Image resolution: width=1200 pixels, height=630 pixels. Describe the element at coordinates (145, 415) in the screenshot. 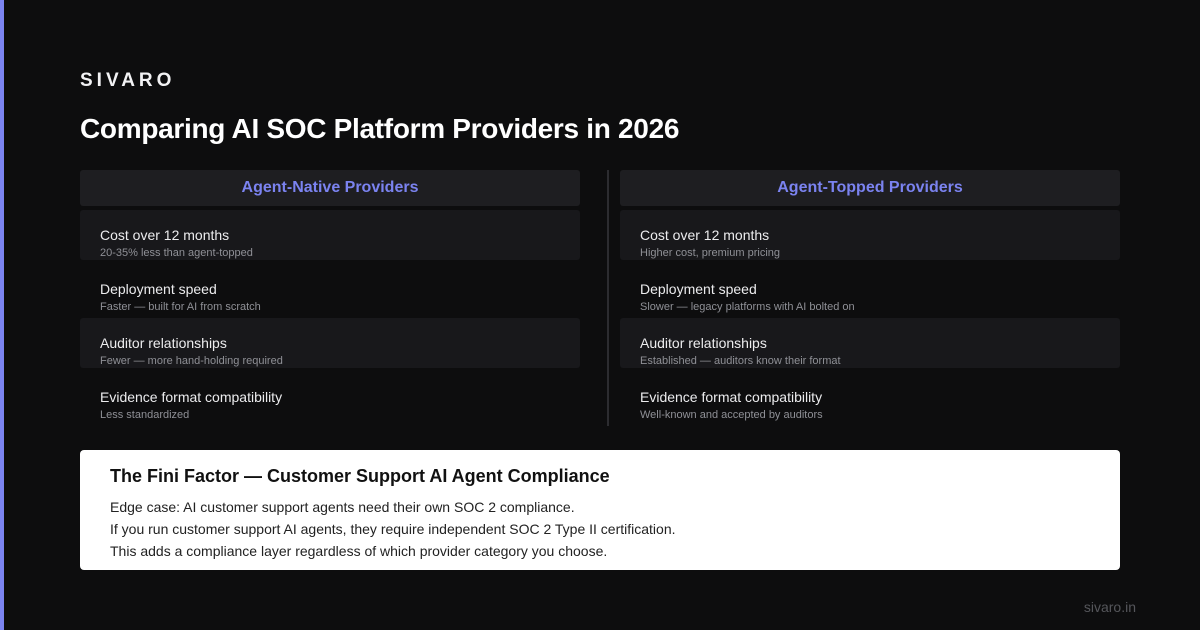

I see `row-description: Less standardized` at that location.